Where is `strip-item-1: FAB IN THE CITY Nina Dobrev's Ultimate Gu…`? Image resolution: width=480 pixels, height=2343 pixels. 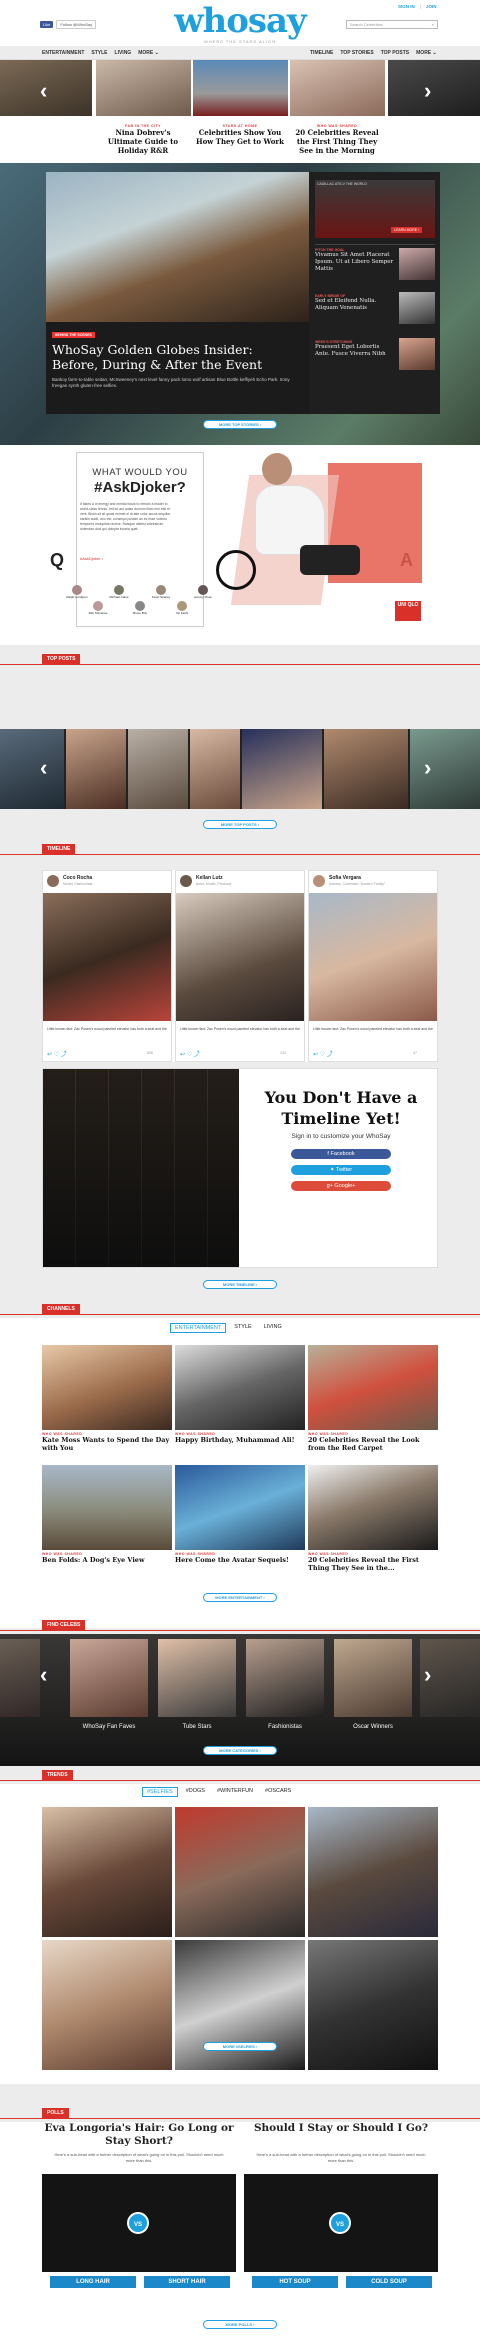 strip-item-1: FAB IN THE CITY Nina Dobrev's Ultimate Gu… is located at coordinates (143, 139).